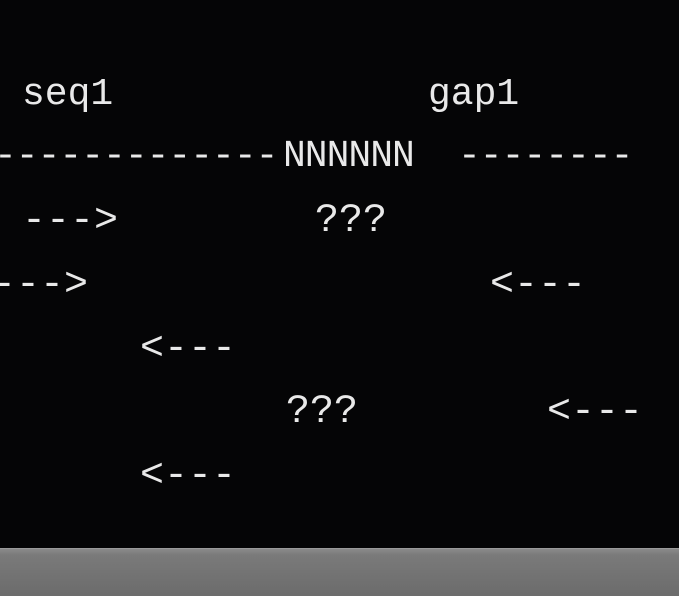  I want to click on bottom-bar, so click(339, 572).